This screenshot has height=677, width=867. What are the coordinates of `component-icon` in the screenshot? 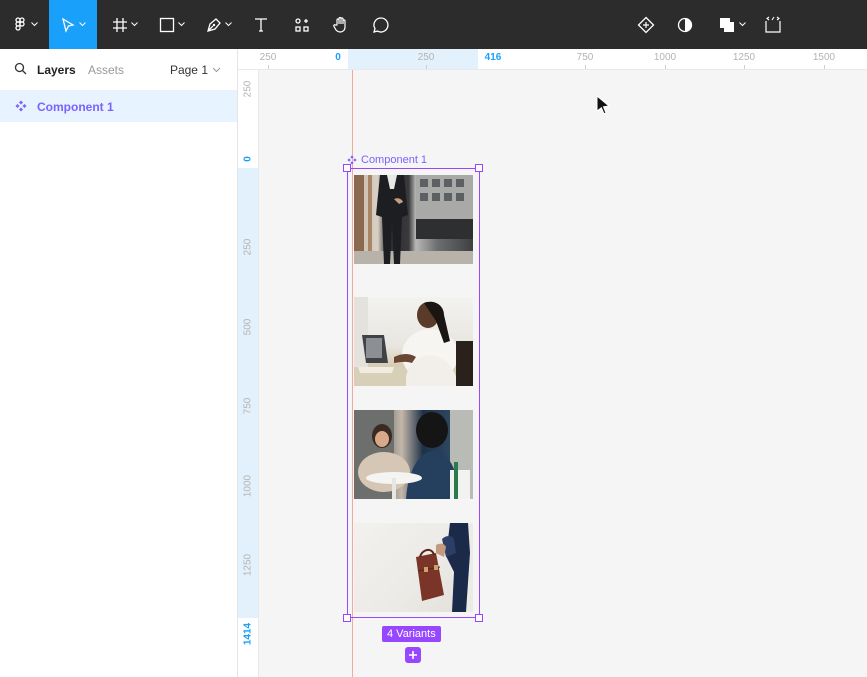 It's located at (21, 106).